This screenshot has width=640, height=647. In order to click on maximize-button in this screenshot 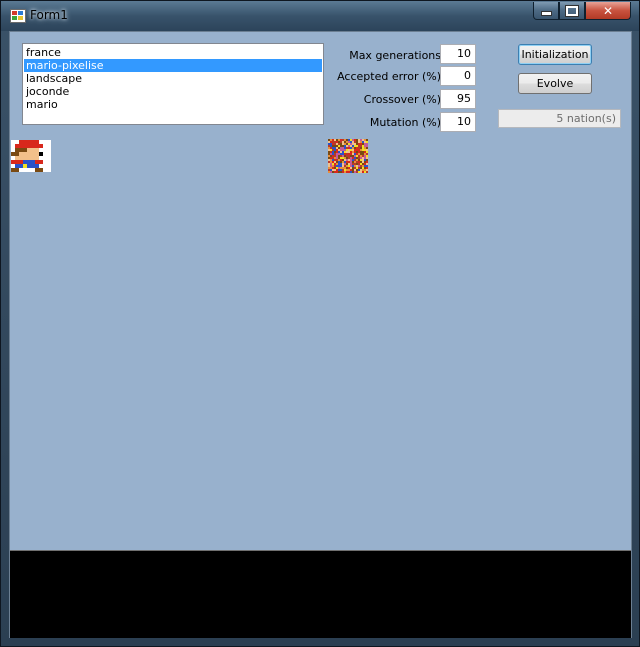, I will do `click(572, 11)`.